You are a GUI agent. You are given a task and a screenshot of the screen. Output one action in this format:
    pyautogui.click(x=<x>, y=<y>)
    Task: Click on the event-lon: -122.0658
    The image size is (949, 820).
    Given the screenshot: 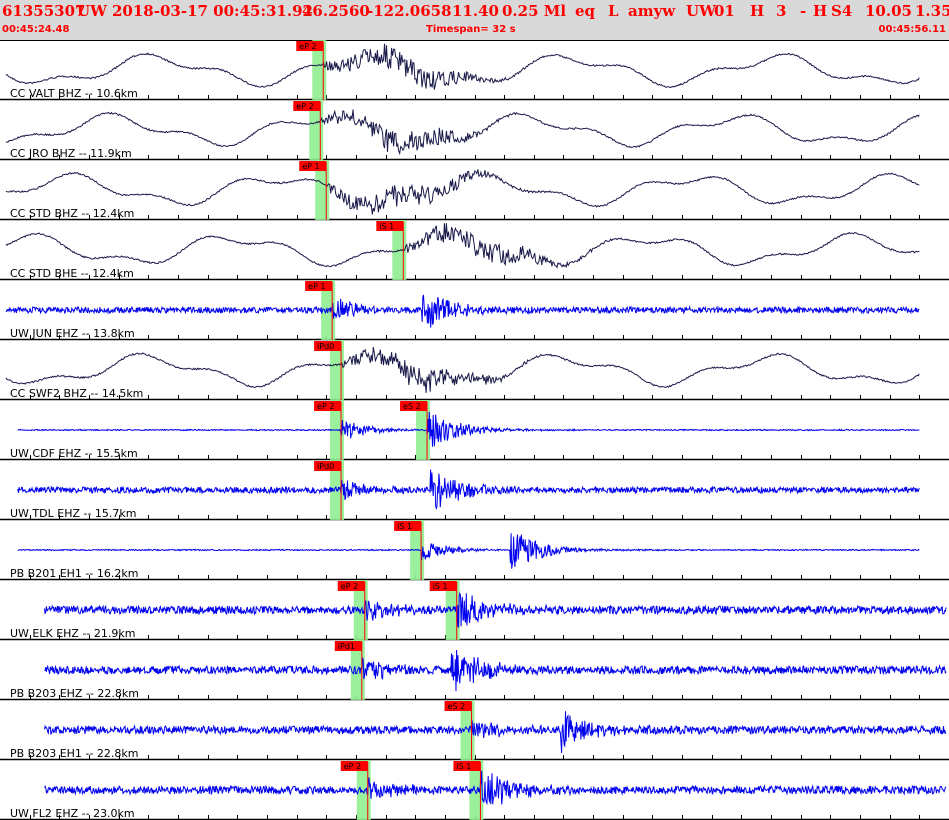 What is the action you would take?
    pyautogui.click(x=409, y=11)
    